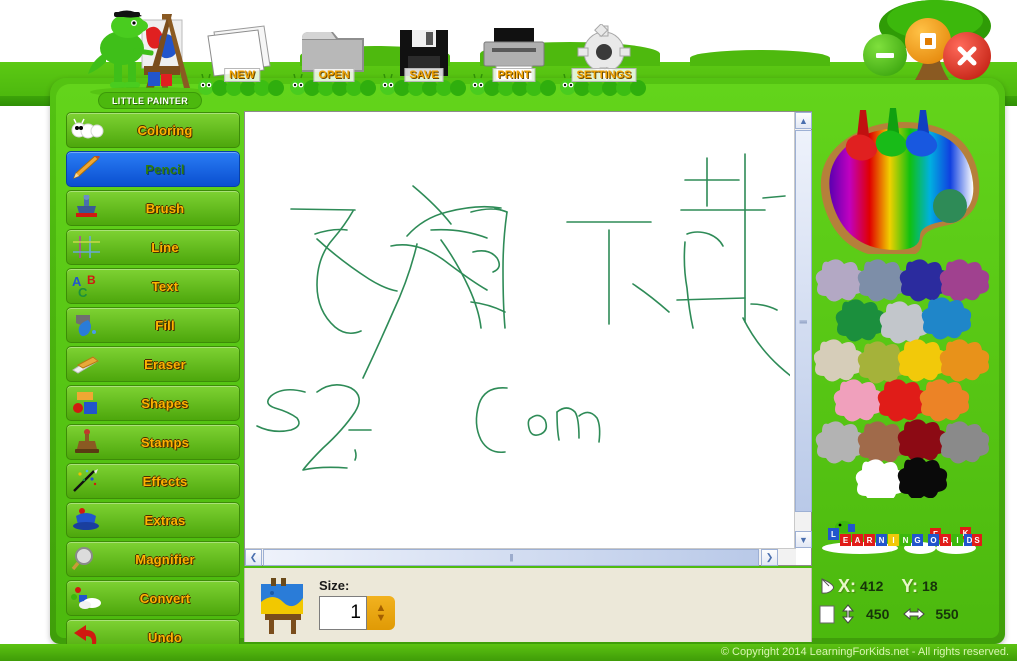  I want to click on sidebar-label-brush: Brush, so click(165, 208).